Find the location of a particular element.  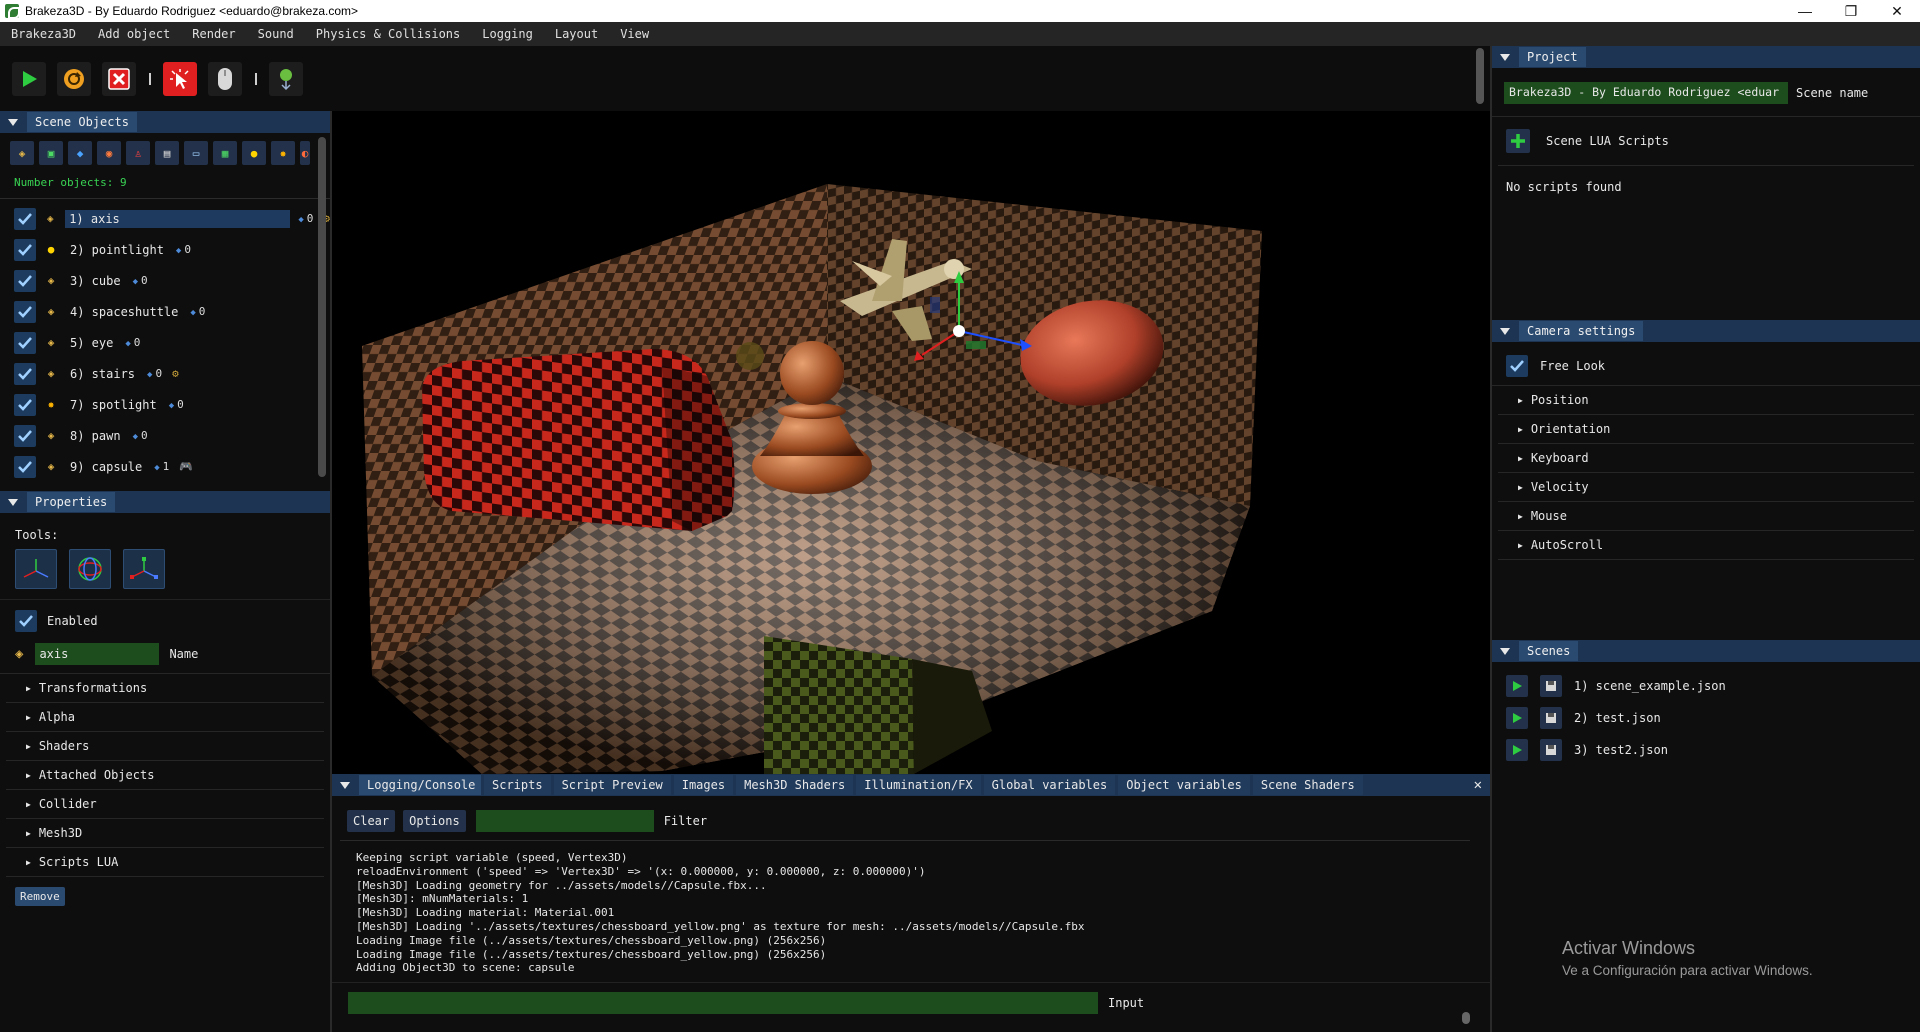

console-scrollbar is located at coordinates (1466, 966).